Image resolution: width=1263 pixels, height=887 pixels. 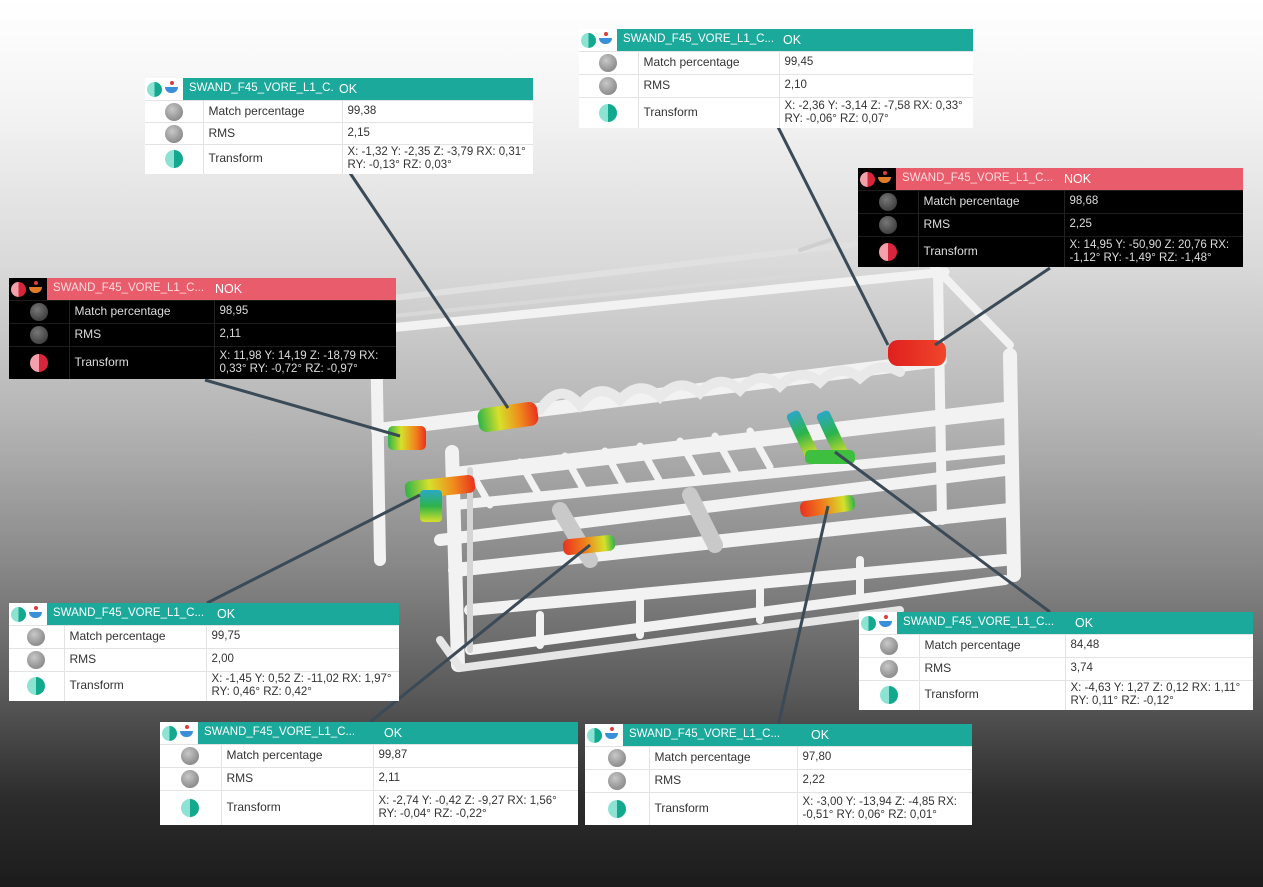 What do you see at coordinates (407, 438) in the screenshot?
I see `part-heatmap` at bounding box center [407, 438].